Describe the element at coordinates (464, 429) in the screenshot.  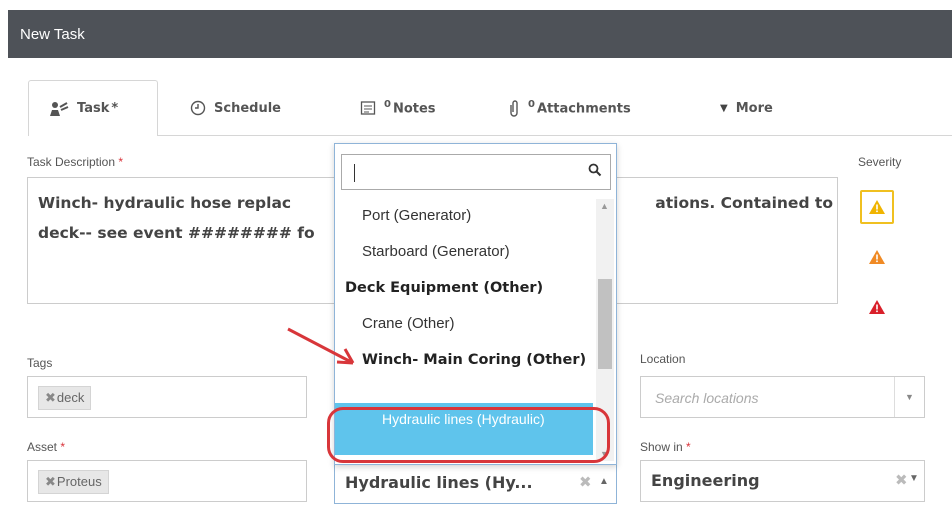
I see `dropdown-option-highlighted: Hydraulic lines (Hydraulic)` at that location.